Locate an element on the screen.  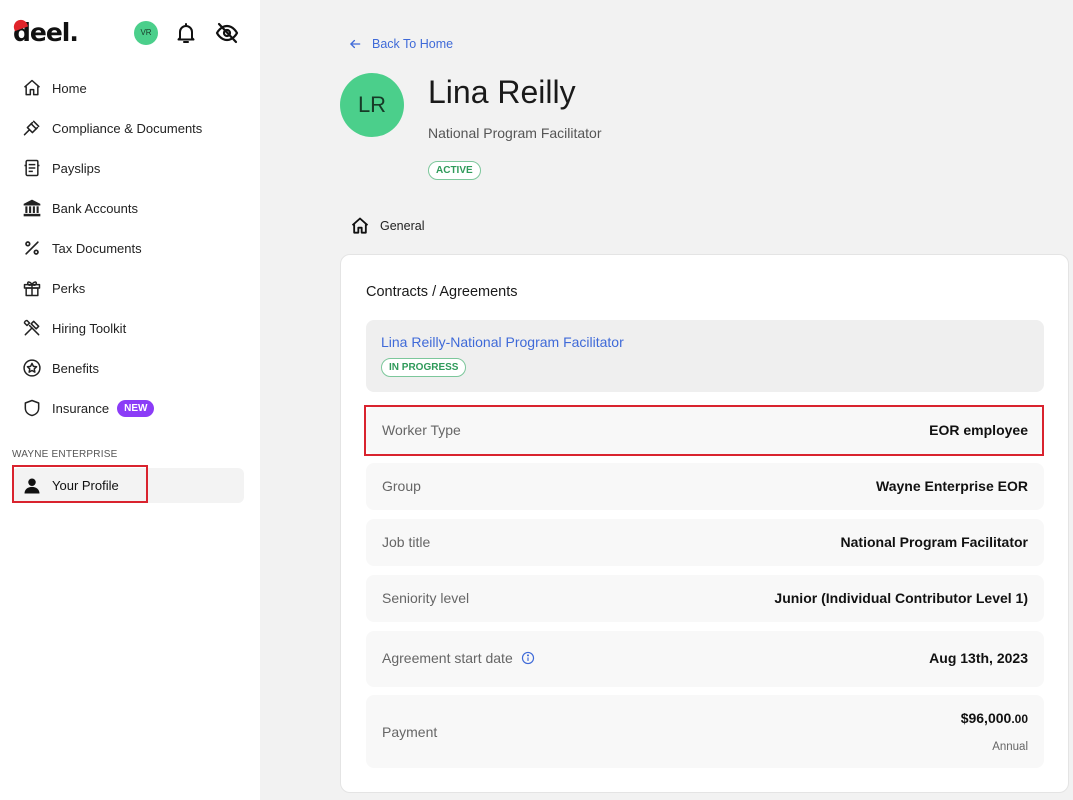
section-label-company: WAYNE ENTERPRISE is located at coordinates (65, 454).